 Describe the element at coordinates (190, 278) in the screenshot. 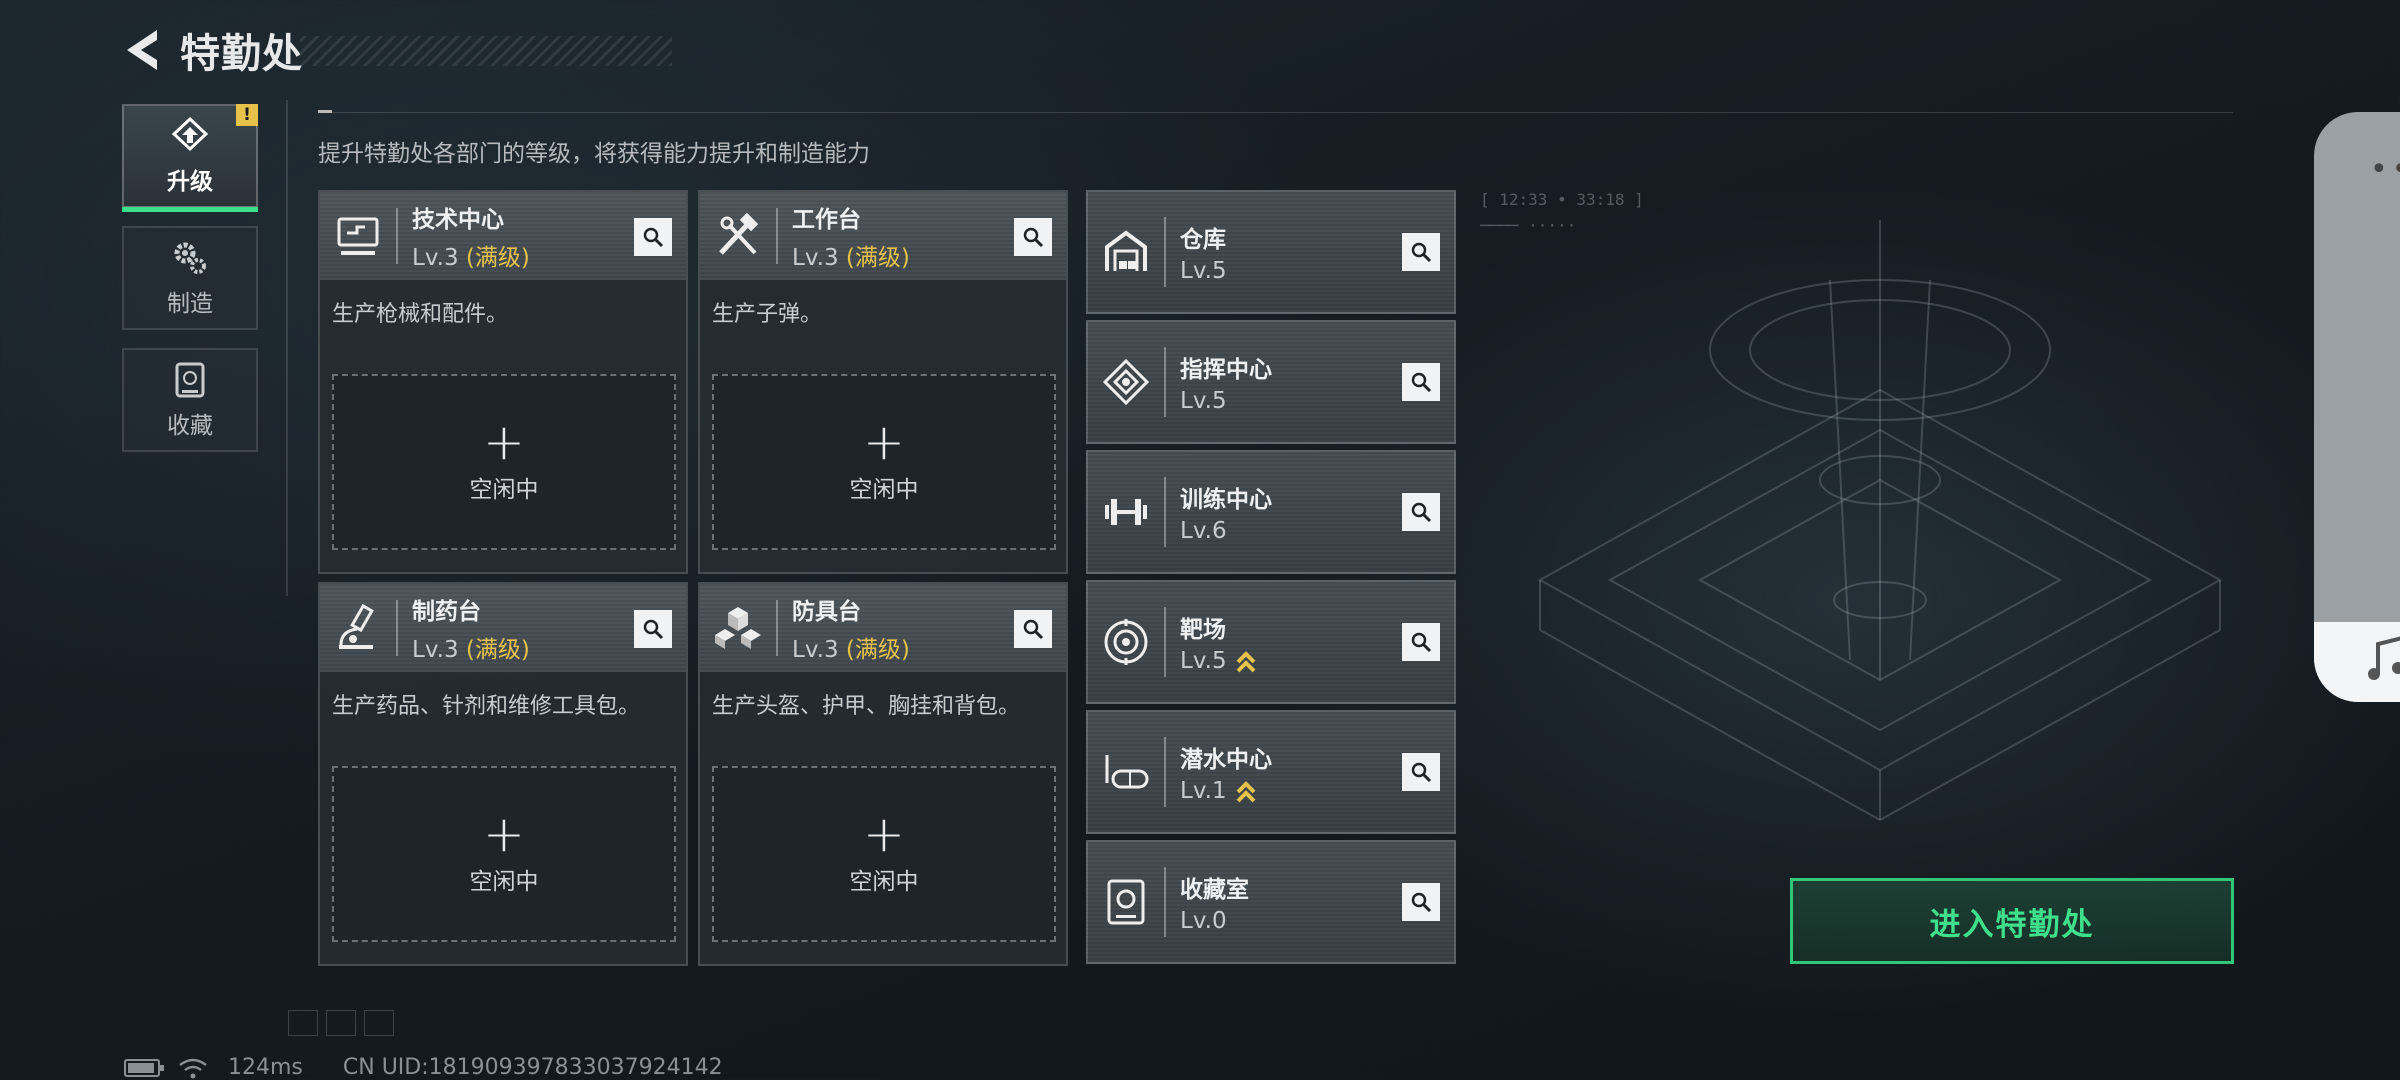

I see `tab-manufacture: 制造` at that location.